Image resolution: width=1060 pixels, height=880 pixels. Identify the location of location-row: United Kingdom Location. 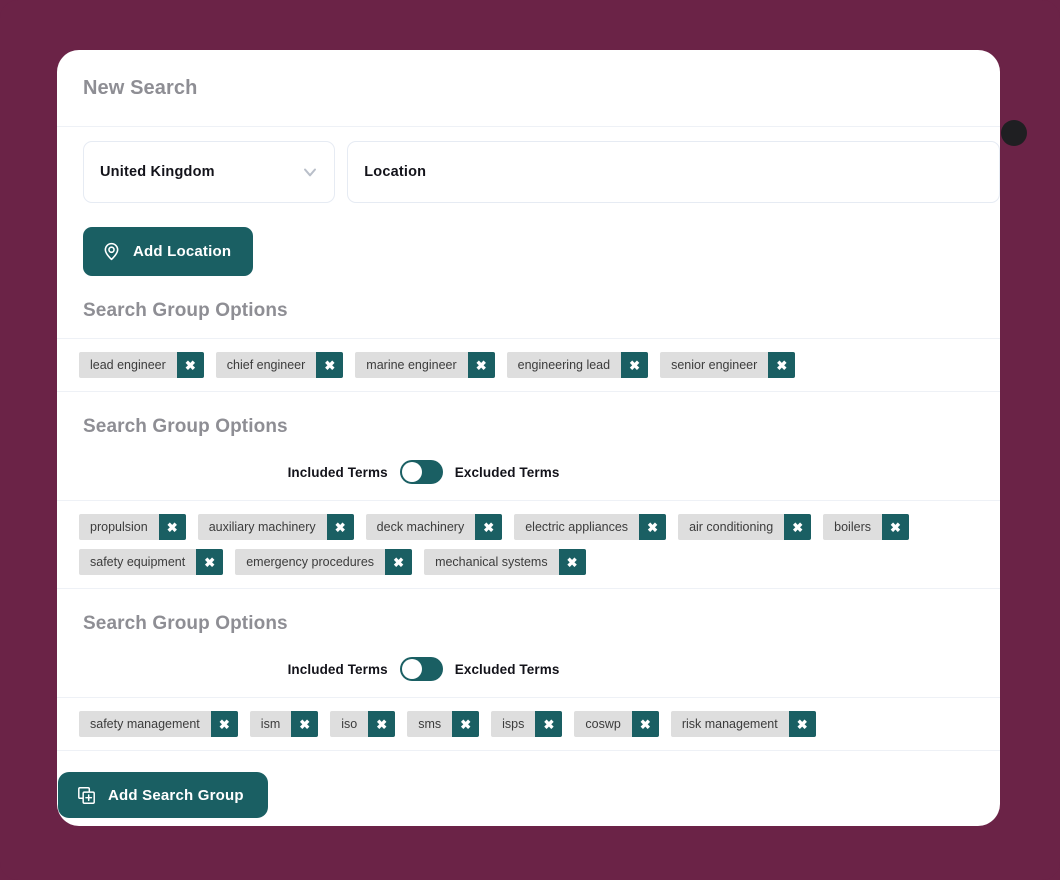
(528, 165).